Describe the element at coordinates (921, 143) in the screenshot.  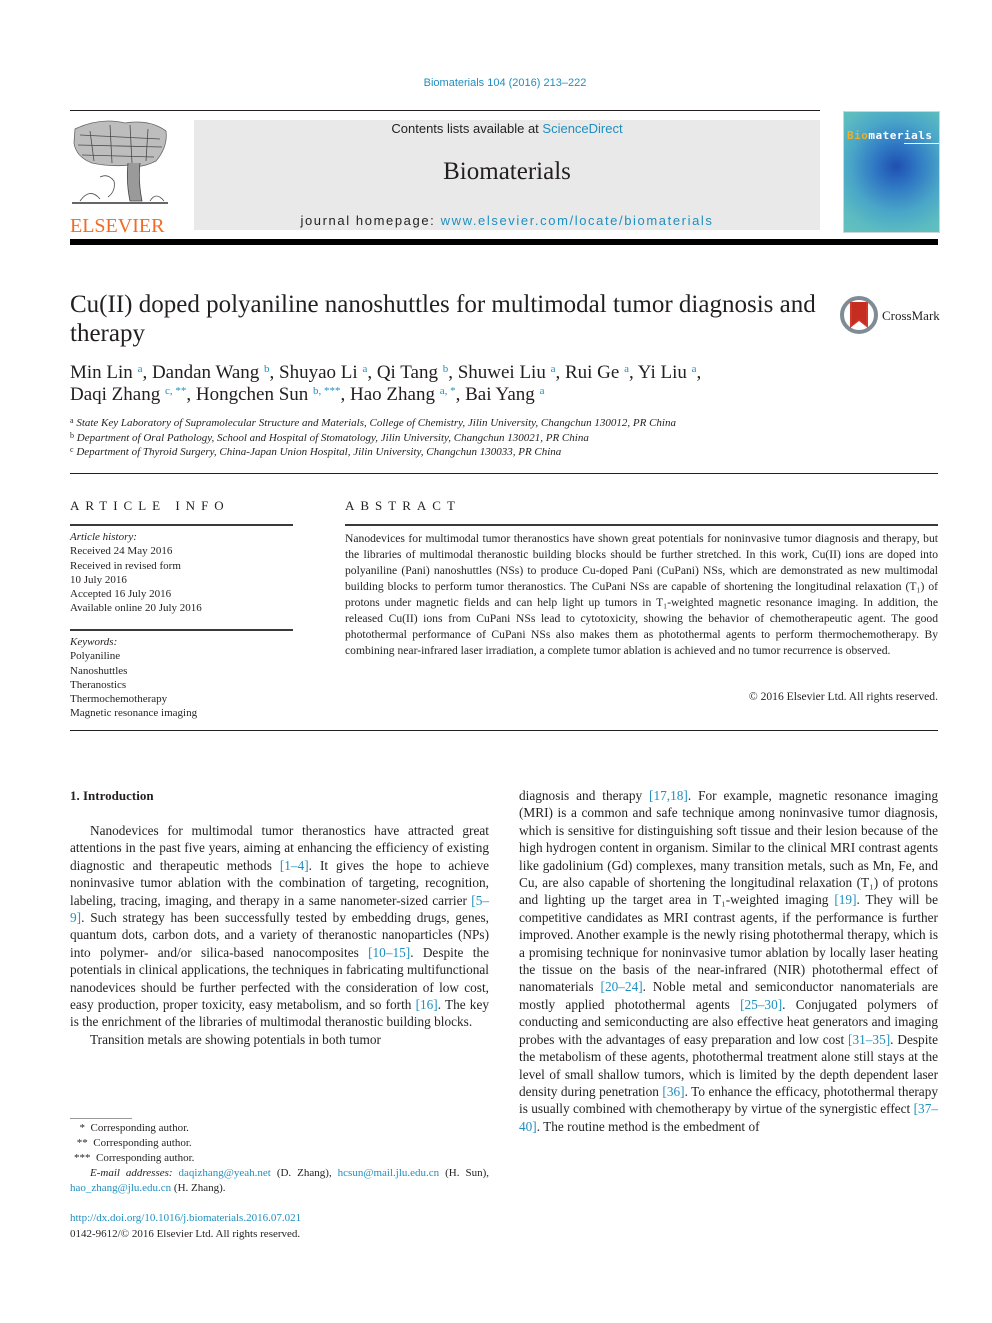
I see `cover-rule` at that location.